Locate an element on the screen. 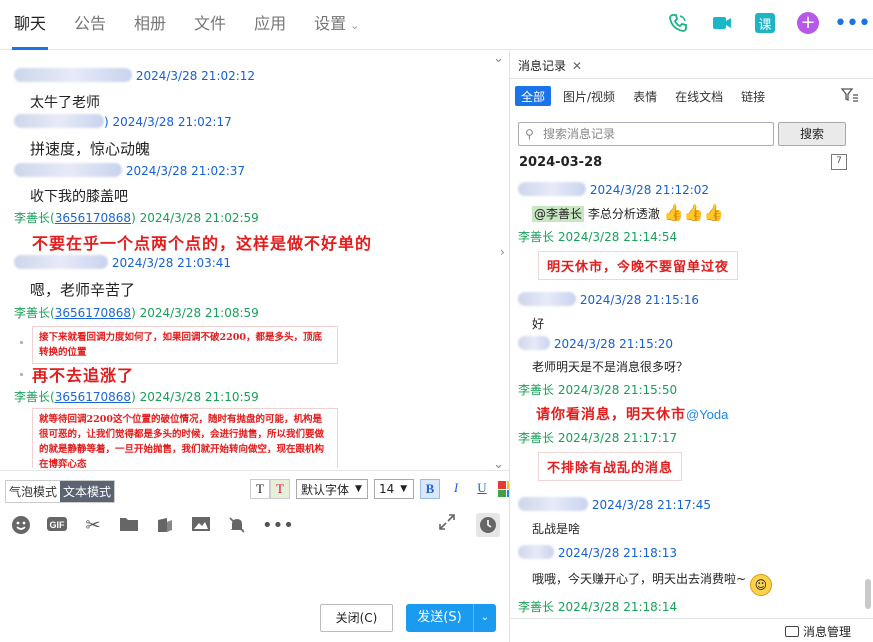  filter-all: 全部 is located at coordinates (533, 96).